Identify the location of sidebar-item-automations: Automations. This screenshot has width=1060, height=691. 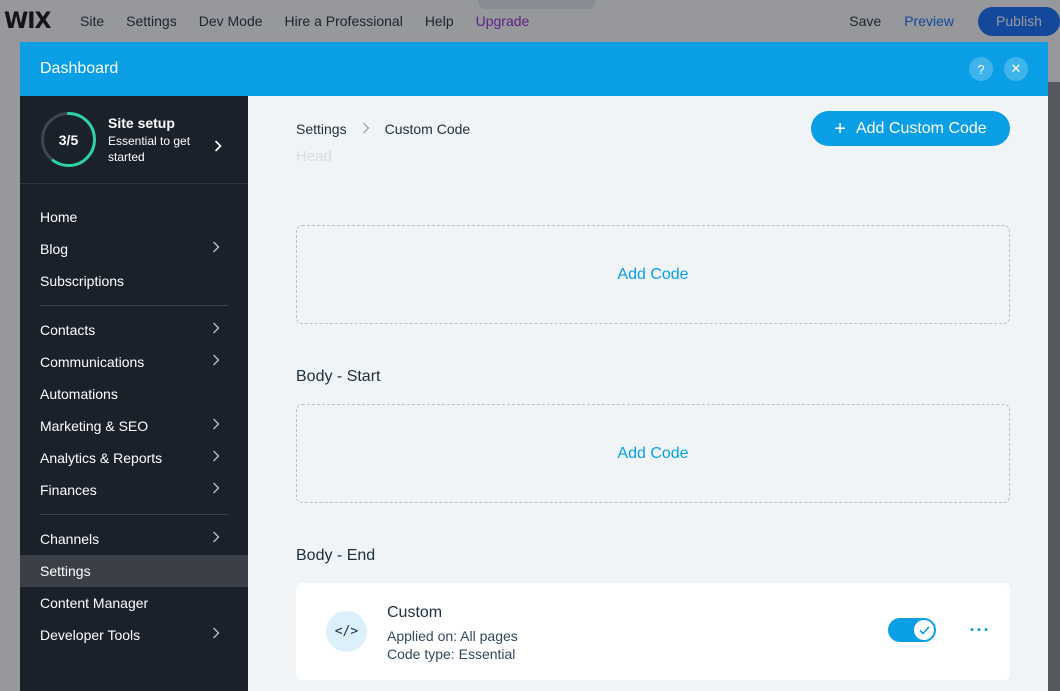
(134, 394).